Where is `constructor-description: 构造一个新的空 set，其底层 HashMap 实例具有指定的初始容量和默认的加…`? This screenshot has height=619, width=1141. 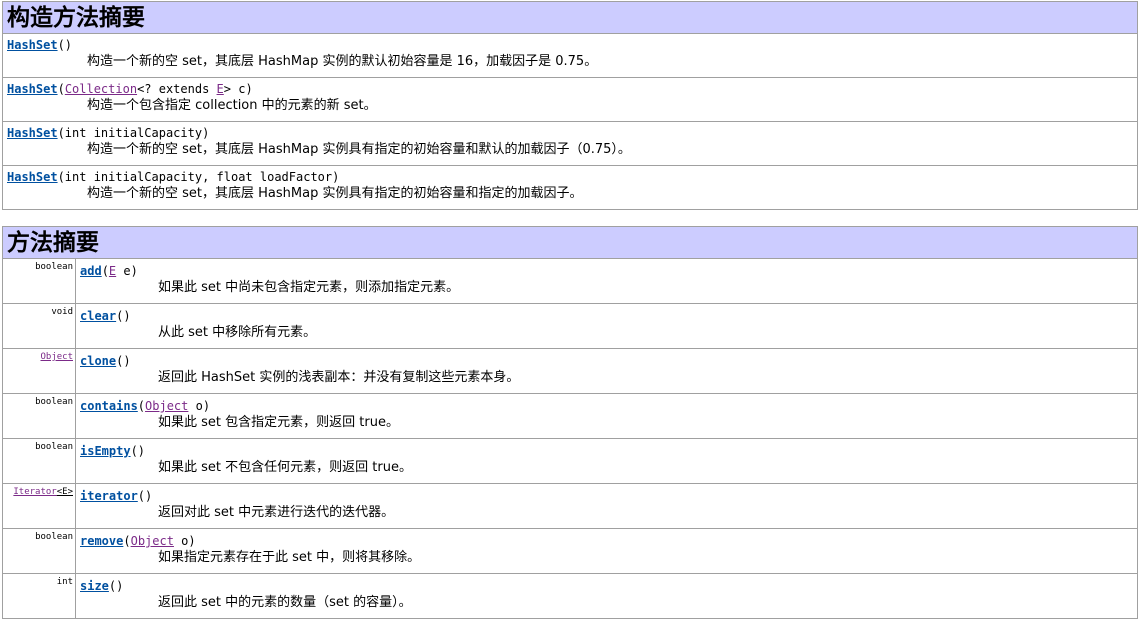
constructor-description: 构造一个新的空 set，其底层 HashMap 实例具有指定的初始容量和默认的加… is located at coordinates (359, 149).